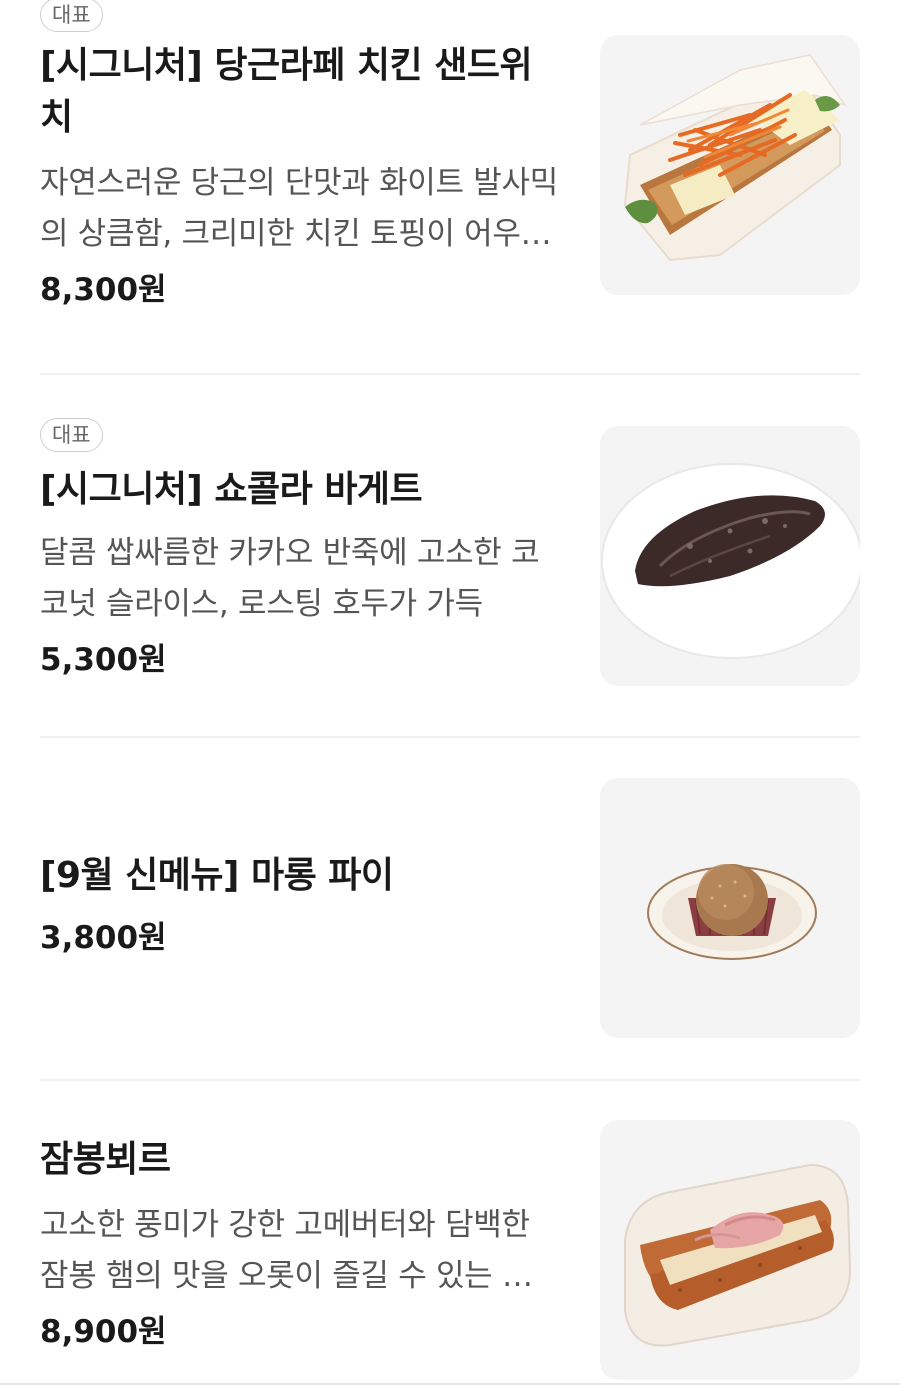 The image size is (900, 1385). I want to click on marron-pie-image, so click(730, 908).